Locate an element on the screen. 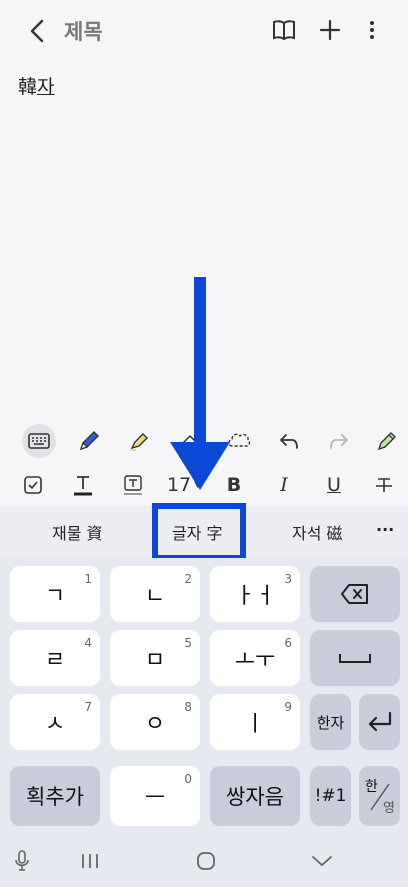  key-rieul: ㄹ4 is located at coordinates (55, 658).